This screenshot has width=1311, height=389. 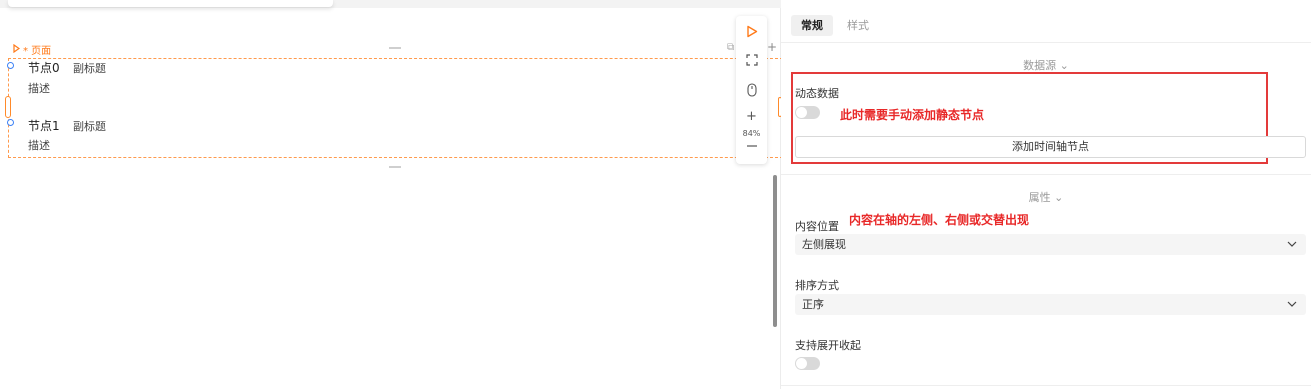 I want to click on resize-handle-left, so click(x=8, y=107).